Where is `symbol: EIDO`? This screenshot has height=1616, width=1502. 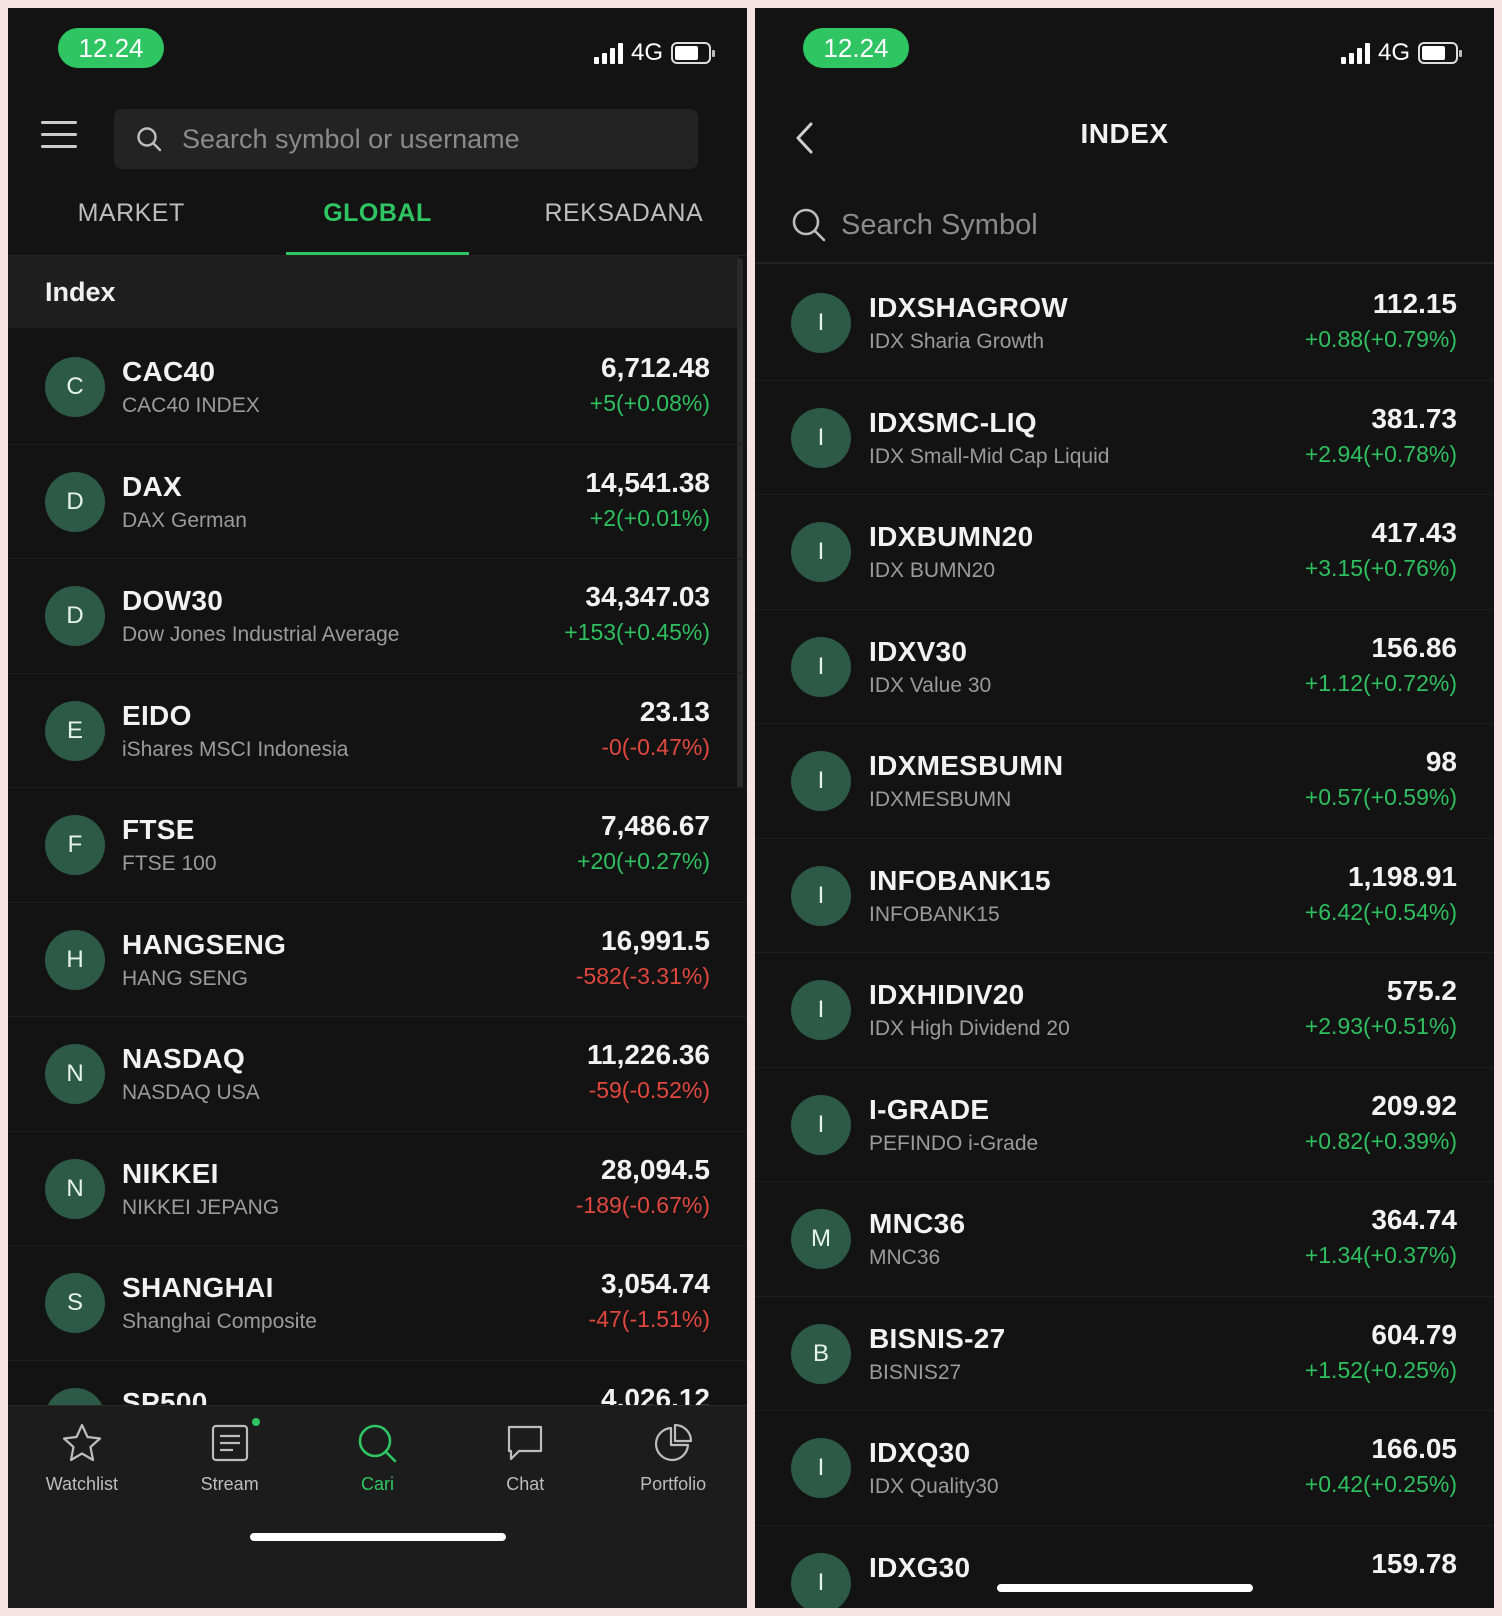
symbol: EIDO is located at coordinates (157, 715).